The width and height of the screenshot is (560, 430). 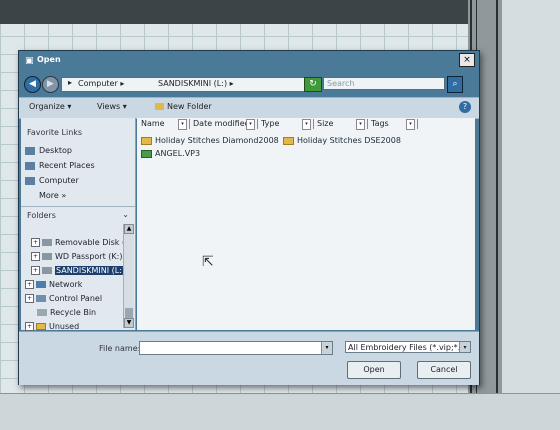 I want to click on tree-item-network: + Network, so click(x=53, y=284).